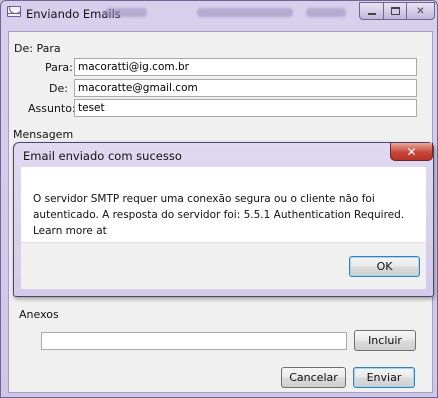  I want to click on ok-button: OK, so click(384, 266).